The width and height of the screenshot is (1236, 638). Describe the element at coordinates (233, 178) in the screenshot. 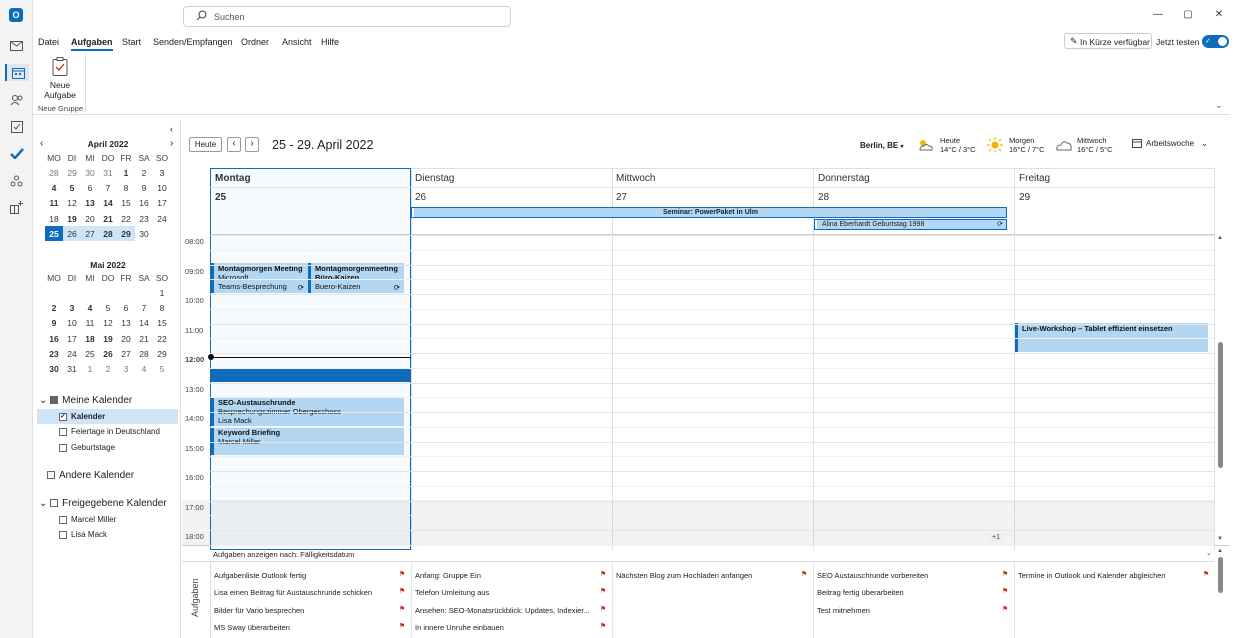

I see `day-header-monday: Montag` at that location.